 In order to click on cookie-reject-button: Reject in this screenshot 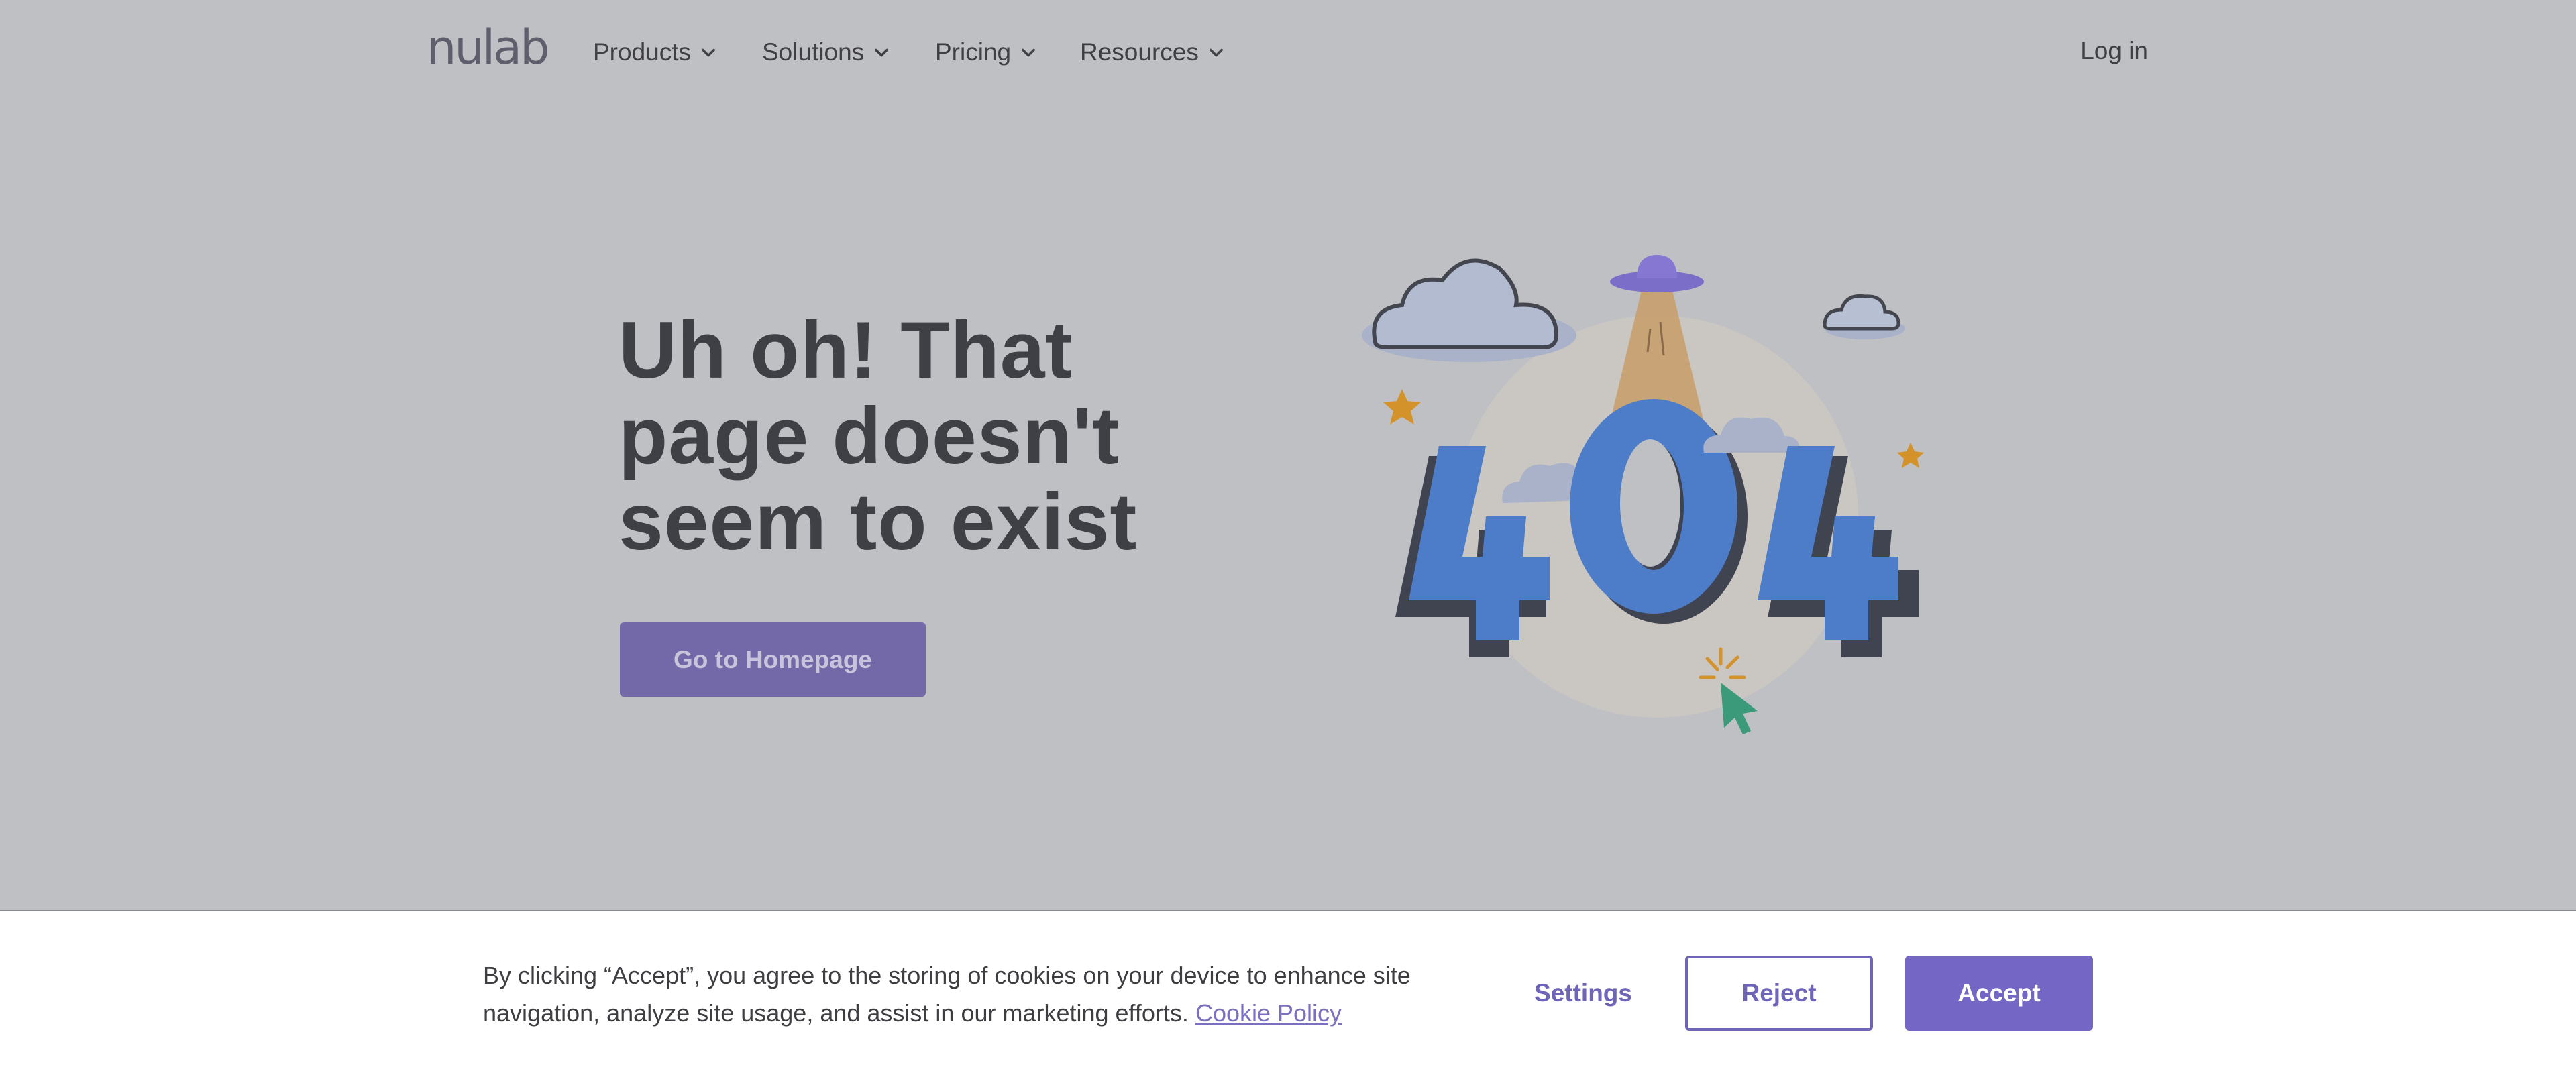, I will do `click(1779, 993)`.